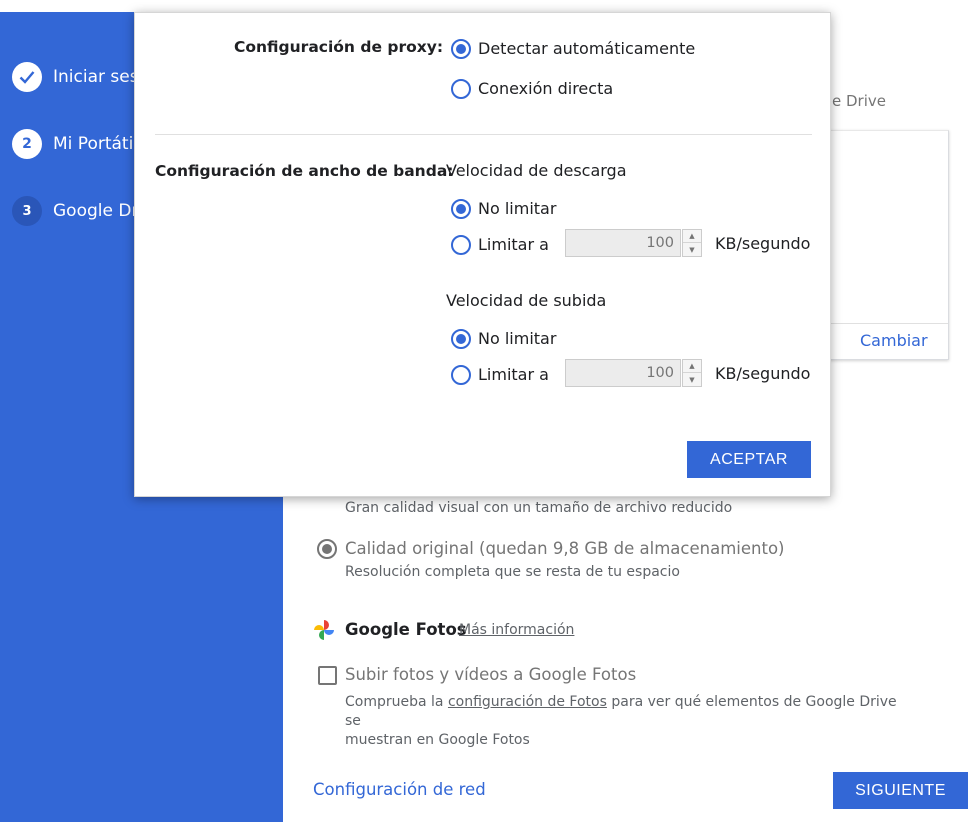 The width and height of the screenshot is (978, 822). I want to click on upload-desc-line2: muestran en Google Fotos, so click(437, 740).